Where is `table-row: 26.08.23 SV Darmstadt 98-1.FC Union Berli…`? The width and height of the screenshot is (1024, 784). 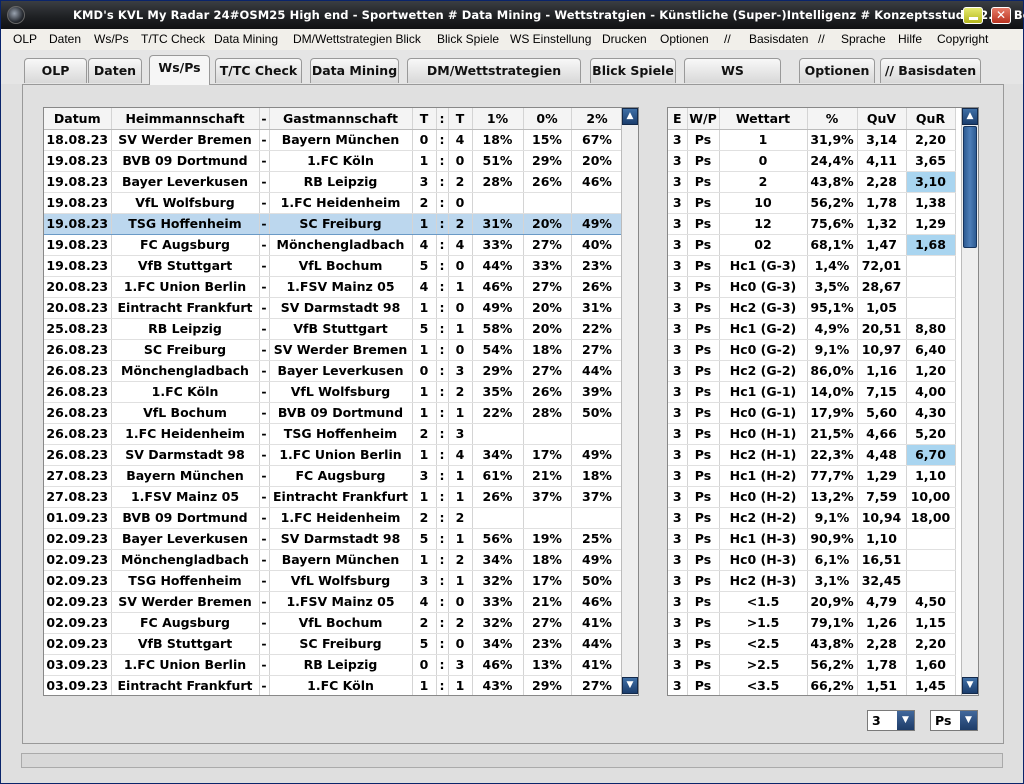 table-row: 26.08.23 SV Darmstadt 98-1.FC Union Berli… is located at coordinates (334, 455).